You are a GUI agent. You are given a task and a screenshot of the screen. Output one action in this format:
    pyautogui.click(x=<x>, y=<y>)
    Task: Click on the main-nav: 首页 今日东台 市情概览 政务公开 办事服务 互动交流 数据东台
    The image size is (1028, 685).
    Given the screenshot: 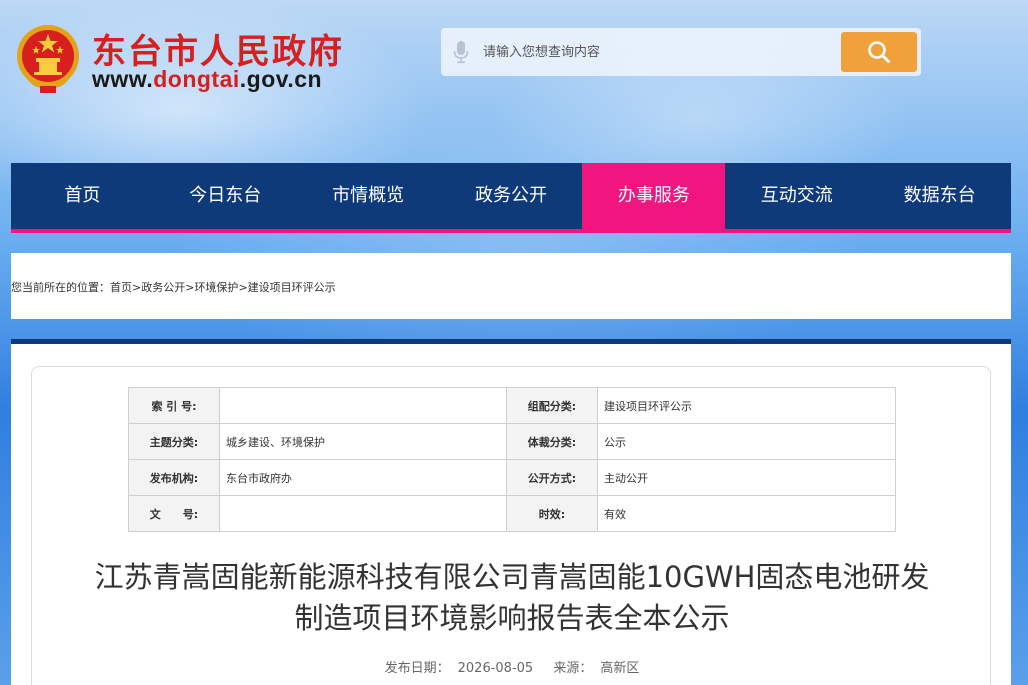 What is the action you would take?
    pyautogui.click(x=511, y=196)
    